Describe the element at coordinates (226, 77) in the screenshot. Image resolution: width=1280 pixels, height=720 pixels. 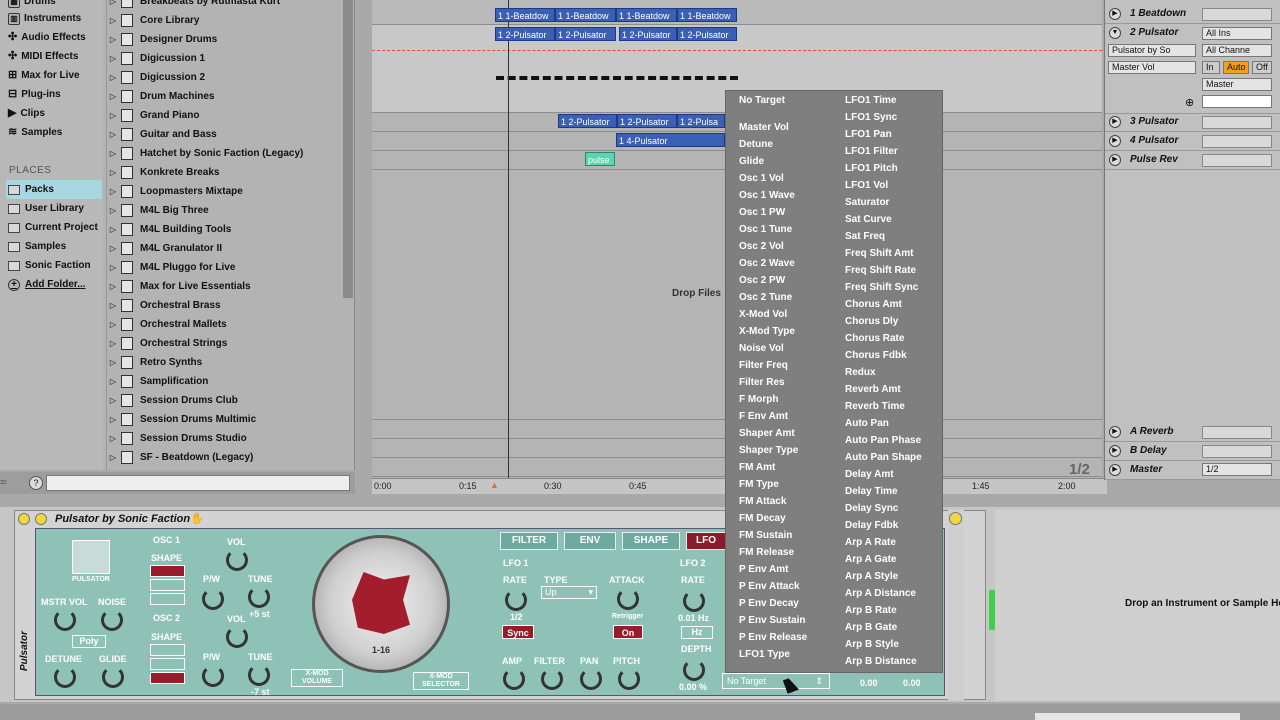
I see `pack-item: ▷ Digicussion 2` at that location.